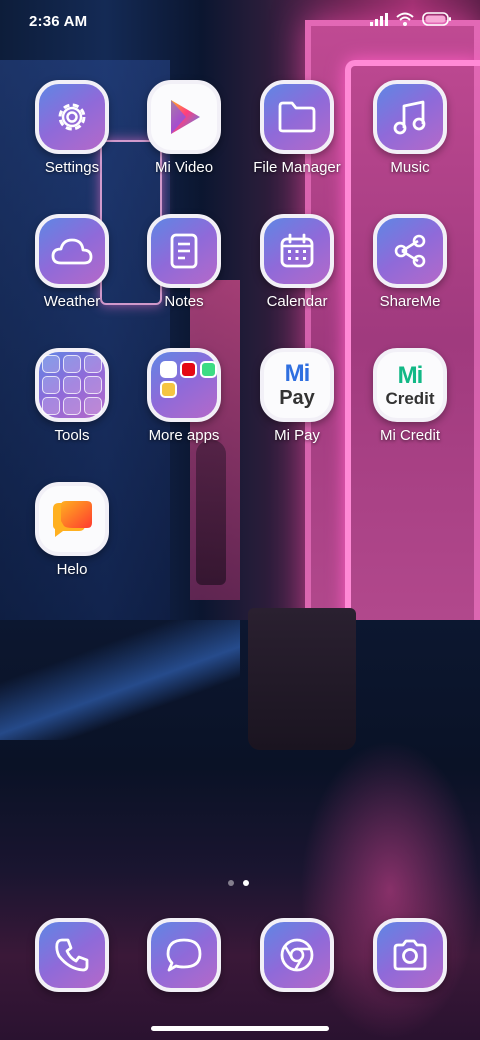 The height and width of the screenshot is (1040, 480). I want to click on shareme-app-icon, so click(410, 251).